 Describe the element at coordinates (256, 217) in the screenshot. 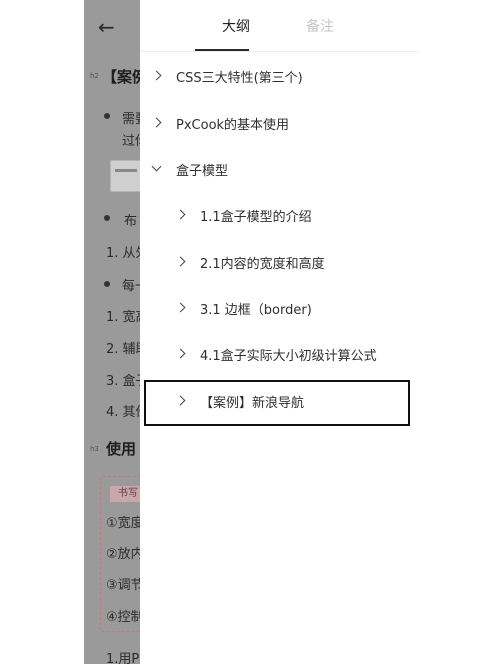

I see `outline-item-label: 1.1盒子模型的介绍` at that location.